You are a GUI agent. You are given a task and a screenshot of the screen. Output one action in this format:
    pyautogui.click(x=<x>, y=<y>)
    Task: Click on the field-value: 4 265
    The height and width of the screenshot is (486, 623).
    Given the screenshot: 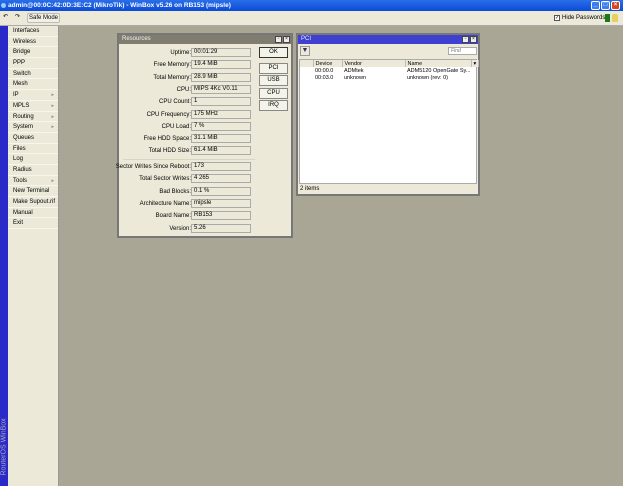 What is the action you would take?
    pyautogui.click(x=221, y=179)
    